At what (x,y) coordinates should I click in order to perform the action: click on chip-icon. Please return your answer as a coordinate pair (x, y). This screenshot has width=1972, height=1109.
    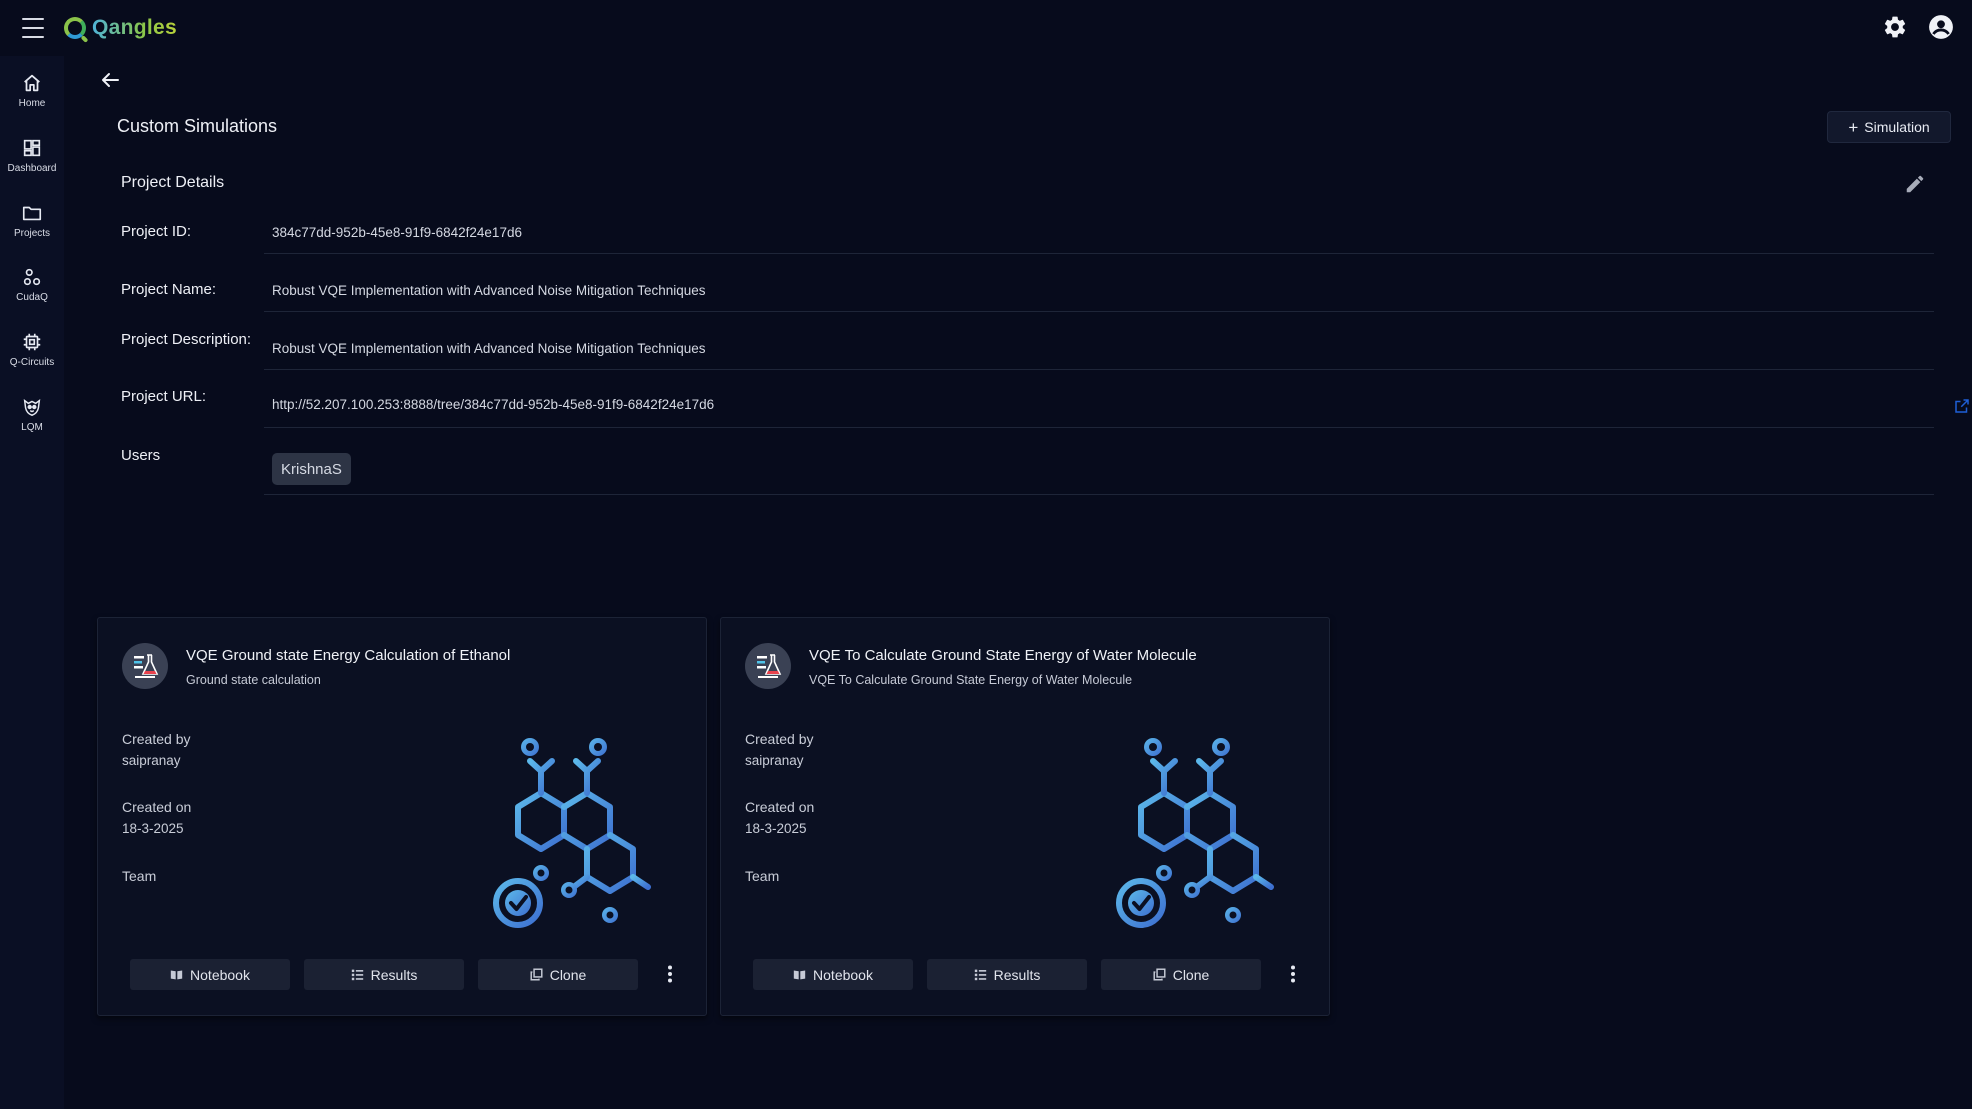
    Looking at the image, I should click on (32, 342).